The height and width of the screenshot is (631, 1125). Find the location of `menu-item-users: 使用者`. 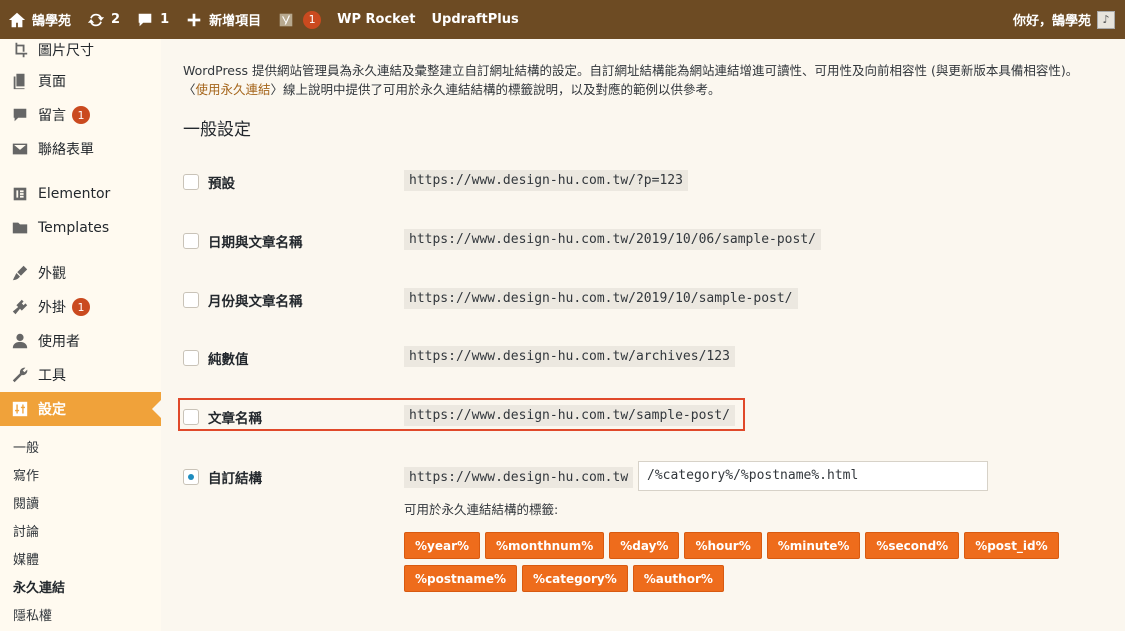

menu-item-users: 使用者 is located at coordinates (80, 341).